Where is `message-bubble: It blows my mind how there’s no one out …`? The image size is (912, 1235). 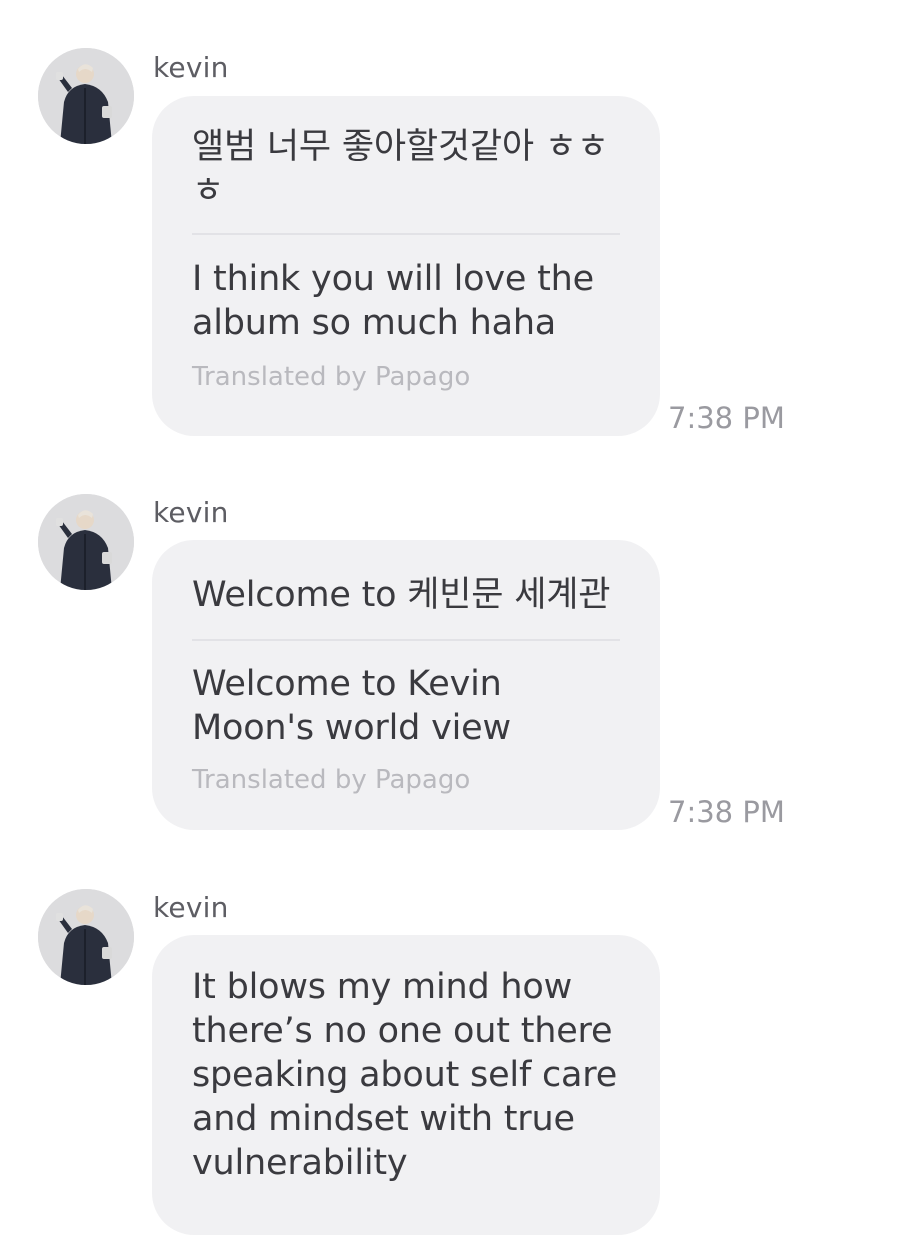
message-bubble: It blows my mind how there’s no one out … is located at coordinates (406, 1085).